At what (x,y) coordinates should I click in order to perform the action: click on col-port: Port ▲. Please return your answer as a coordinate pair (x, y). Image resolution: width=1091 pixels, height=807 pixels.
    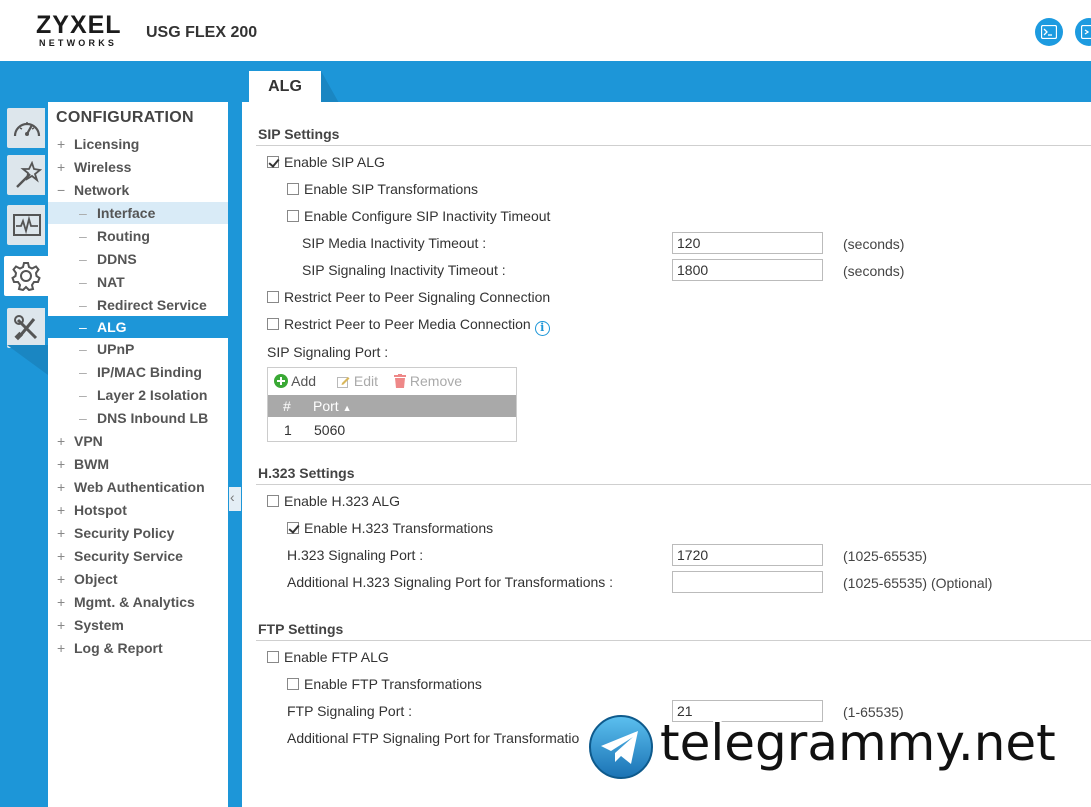
    Looking at the image, I should click on (332, 407).